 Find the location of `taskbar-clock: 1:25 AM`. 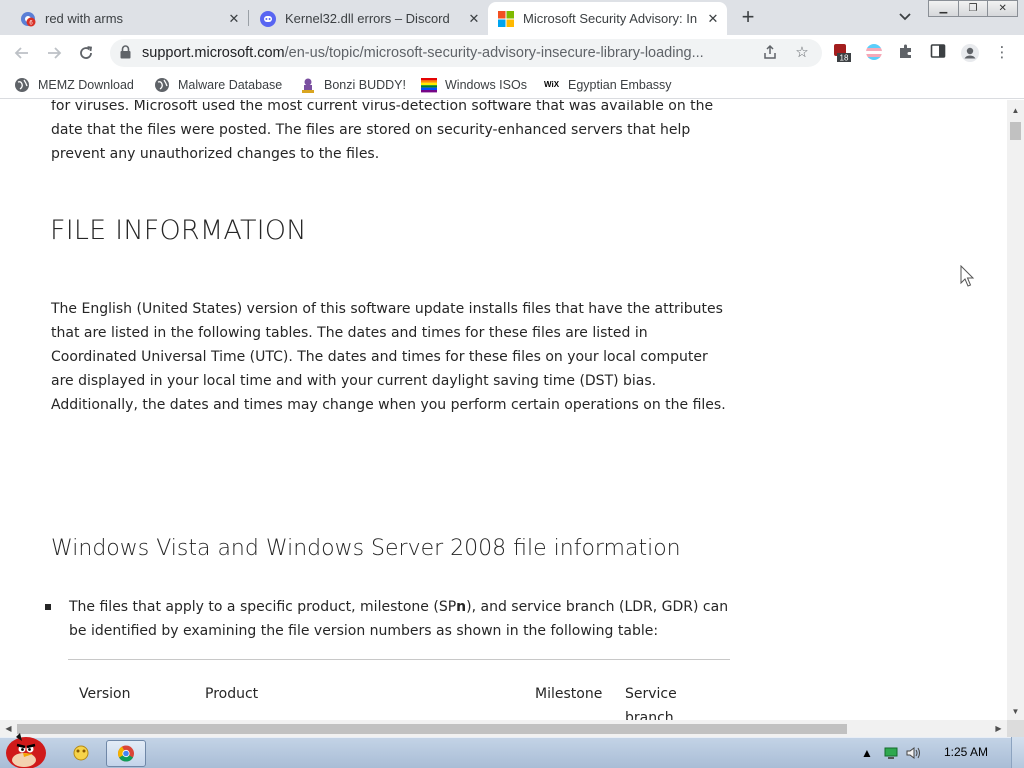

taskbar-clock: 1:25 AM is located at coordinates (966, 752).